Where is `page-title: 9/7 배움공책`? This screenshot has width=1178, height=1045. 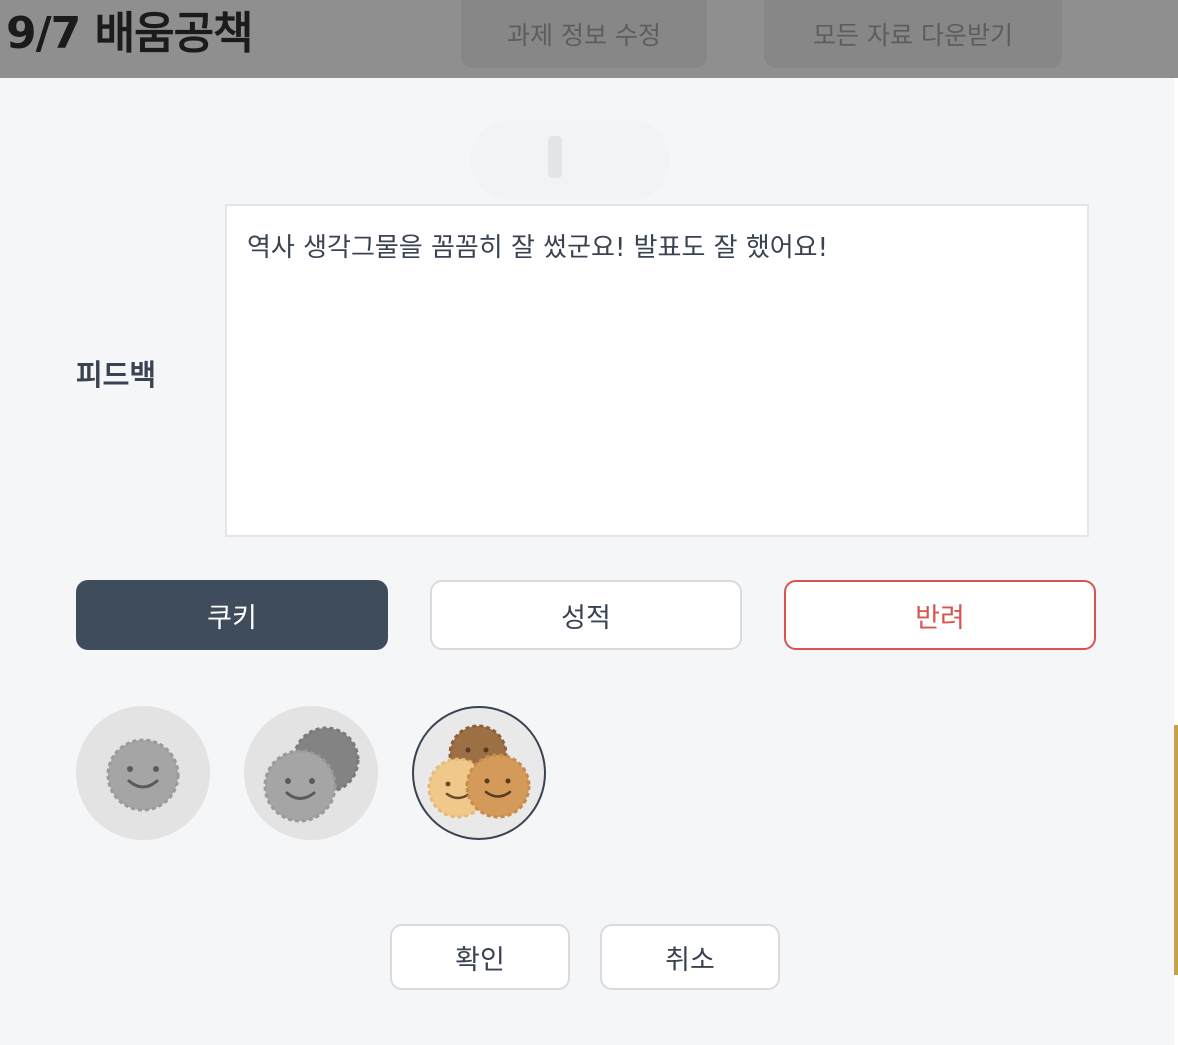 page-title: 9/7 배움공책 is located at coordinates (130, 33).